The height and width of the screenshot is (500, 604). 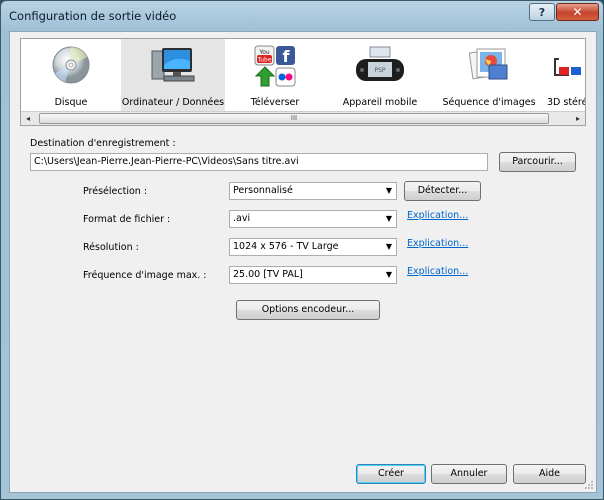 I want to click on output-item-mobile: PSP Appareil mobile, so click(x=380, y=75).